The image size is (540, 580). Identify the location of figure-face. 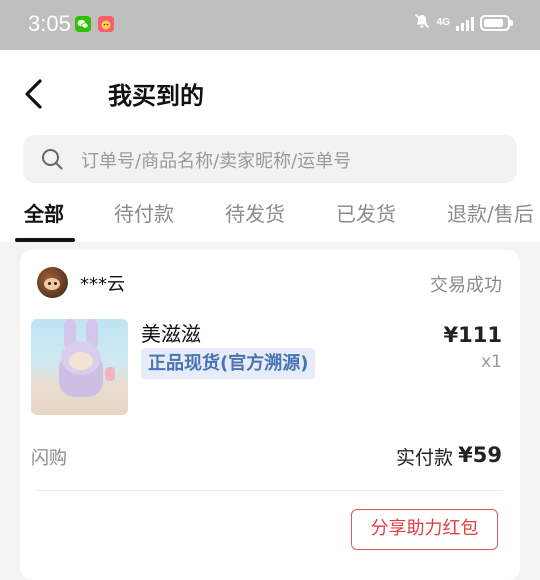
(81, 361).